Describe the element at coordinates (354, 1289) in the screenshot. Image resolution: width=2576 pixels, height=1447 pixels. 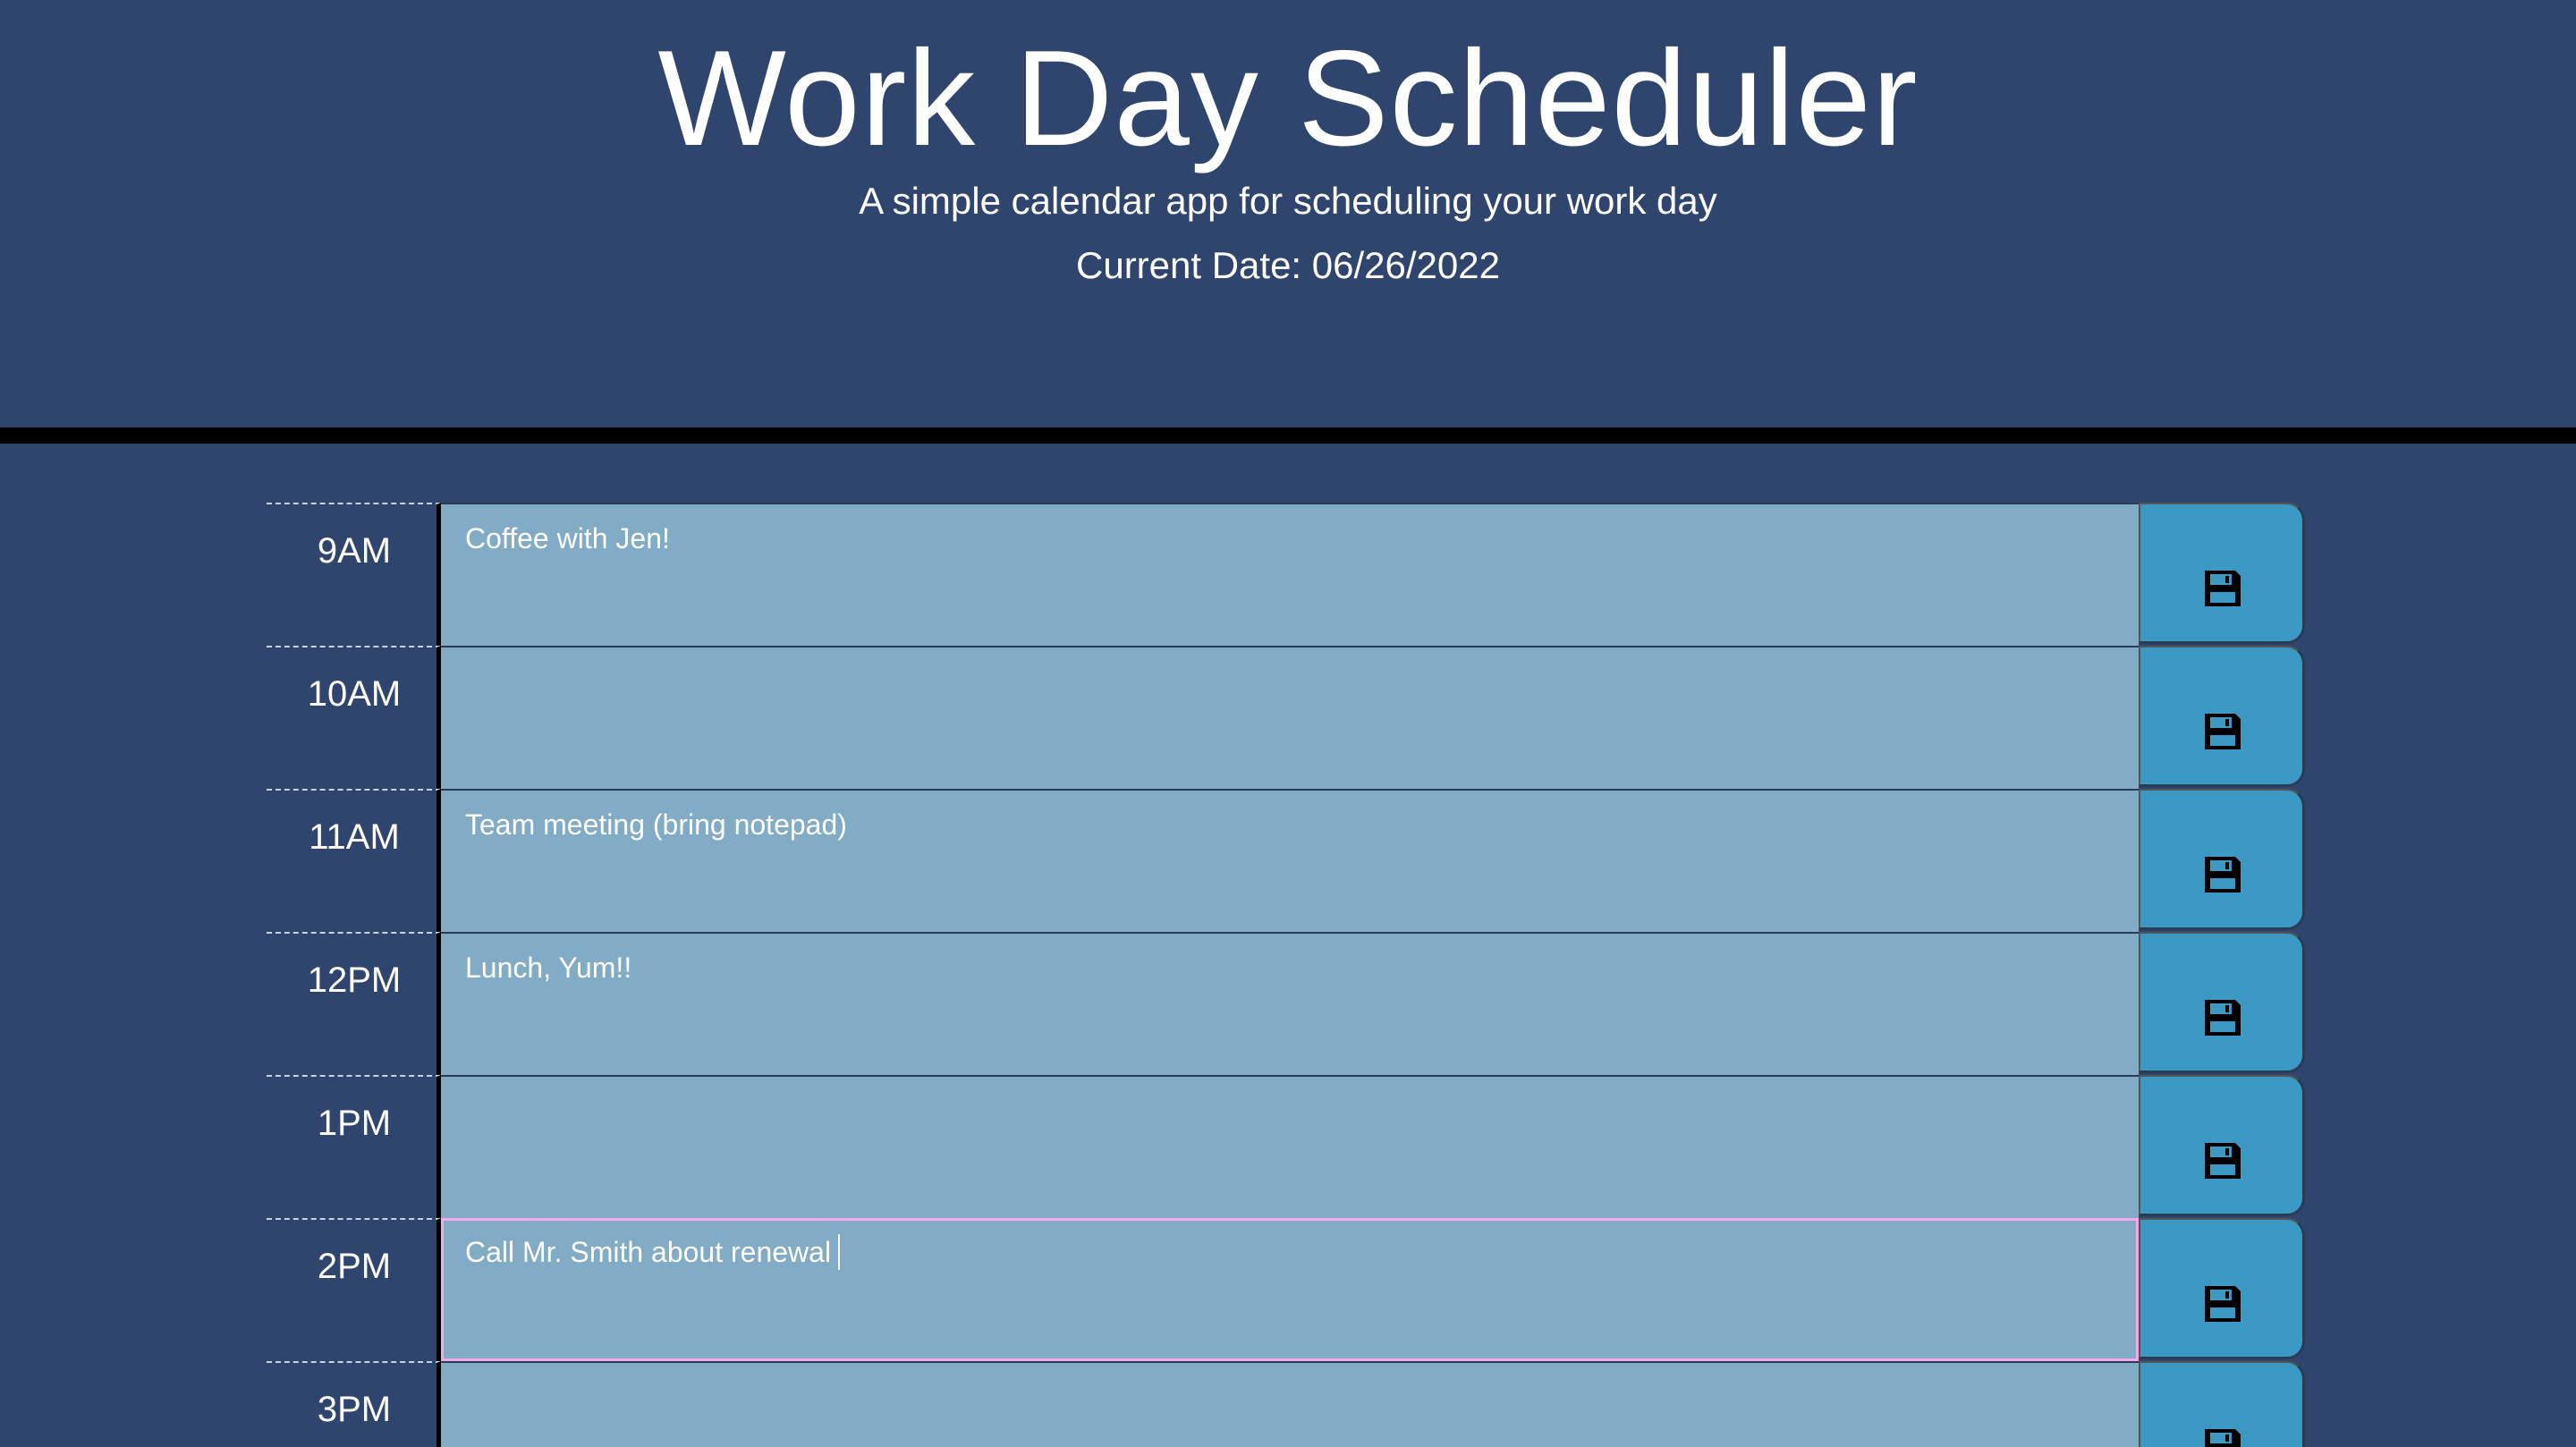
I see `hour-label: 2PM` at that location.